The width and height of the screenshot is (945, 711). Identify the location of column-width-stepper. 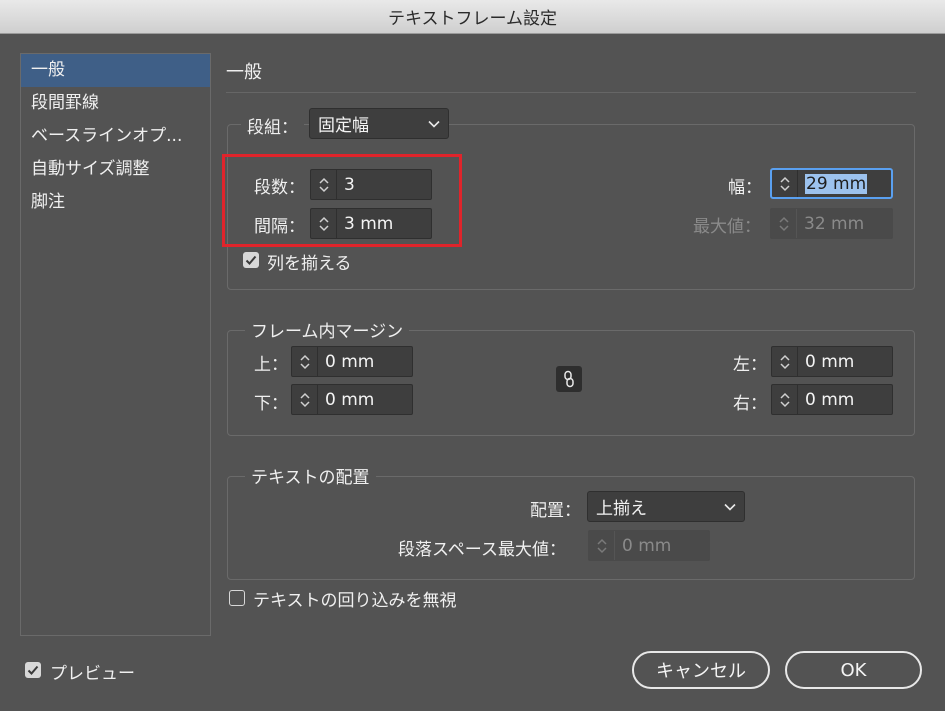
(785, 183).